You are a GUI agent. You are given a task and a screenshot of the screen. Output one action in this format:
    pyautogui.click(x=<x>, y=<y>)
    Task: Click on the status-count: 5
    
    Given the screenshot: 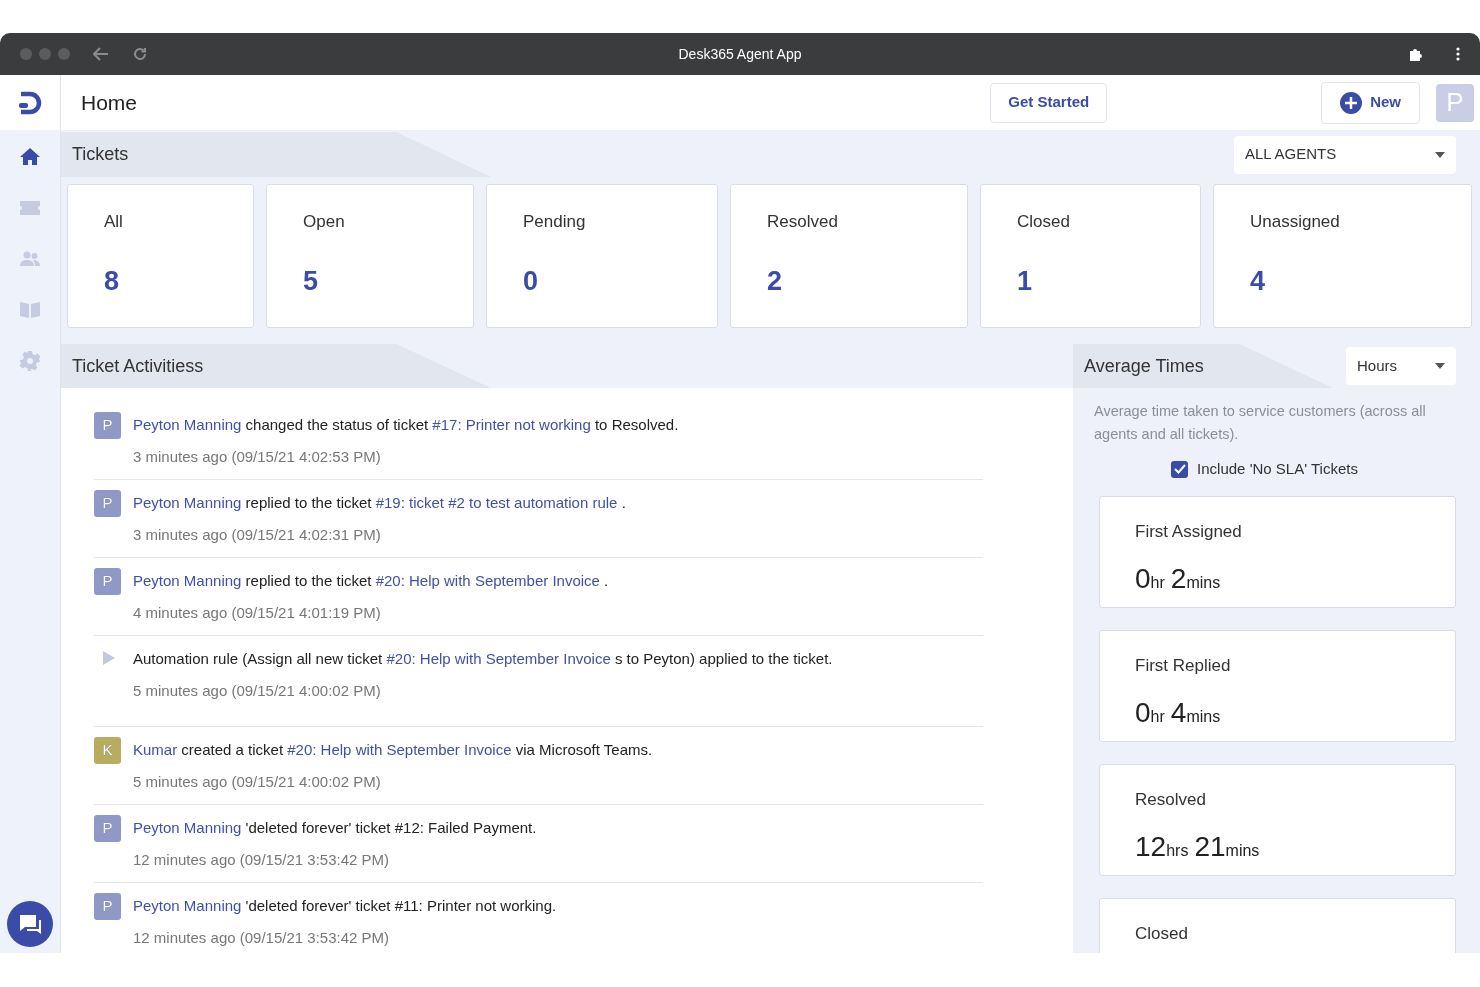 What is the action you would take?
    pyautogui.click(x=311, y=281)
    